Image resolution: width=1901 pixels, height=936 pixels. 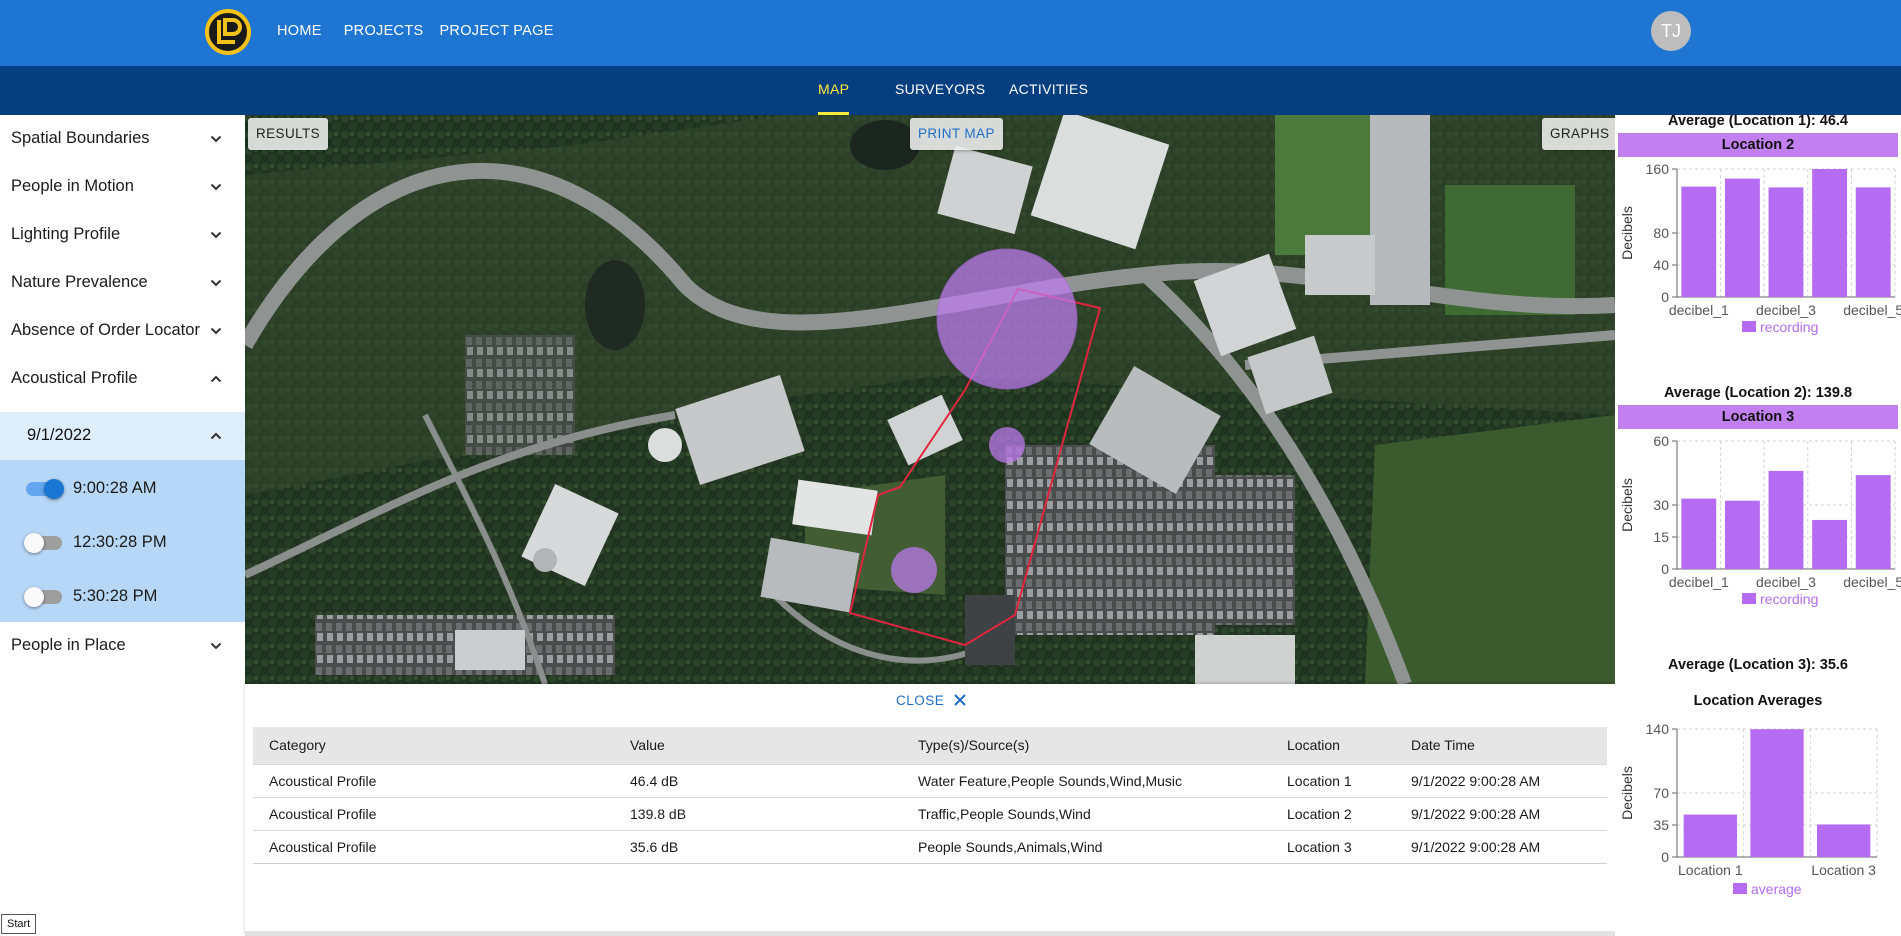 I want to click on location-3-header: Location 3, so click(x=1758, y=417).